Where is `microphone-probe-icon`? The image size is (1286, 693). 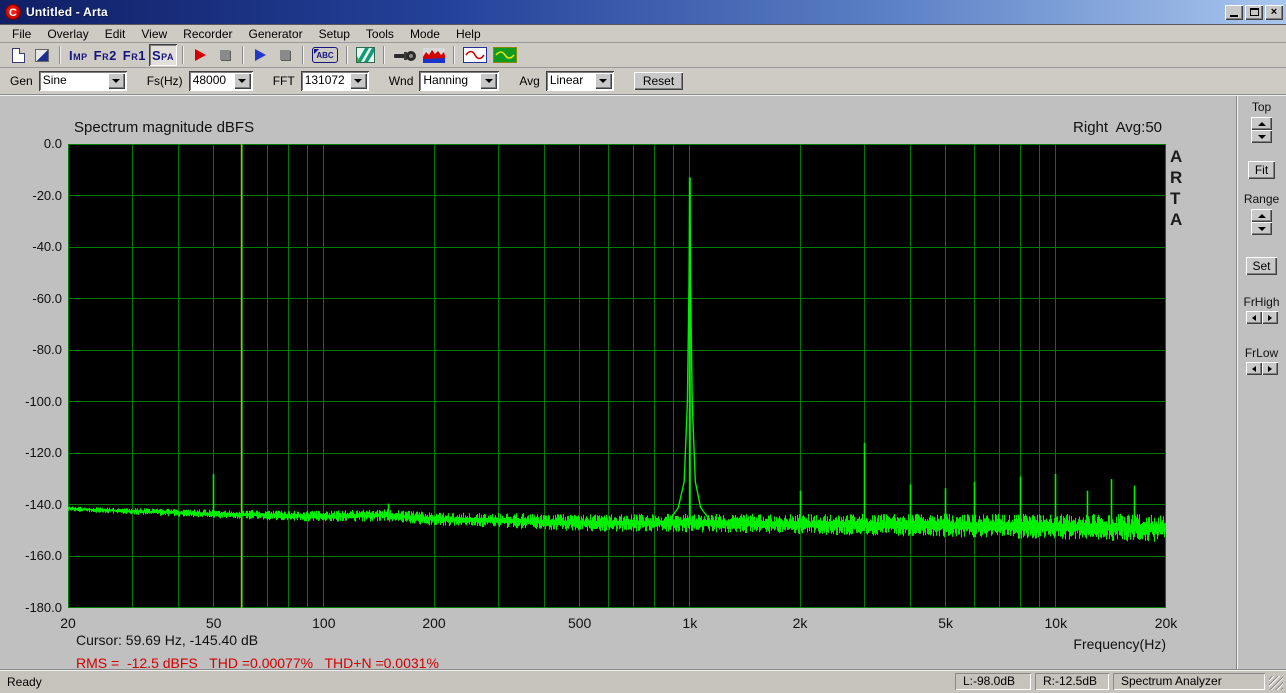
microphone-probe-icon is located at coordinates (404, 55).